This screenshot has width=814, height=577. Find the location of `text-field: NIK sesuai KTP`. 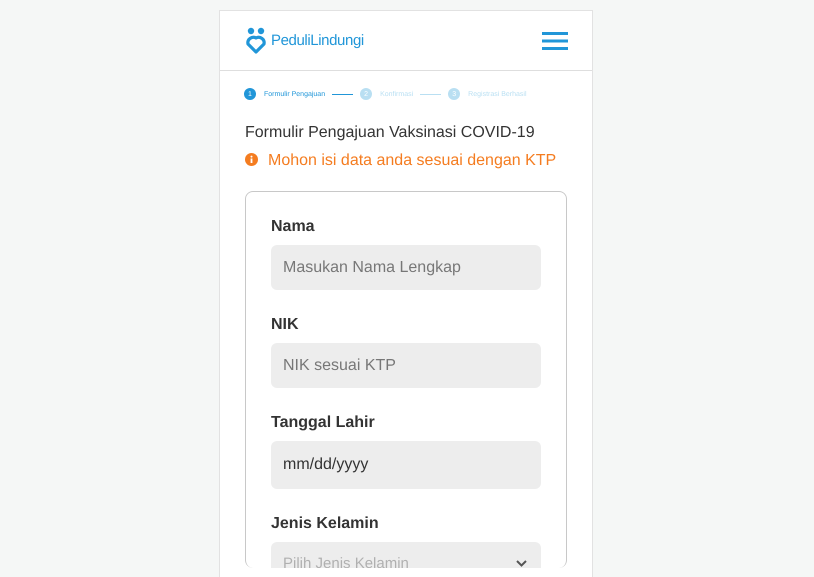

text-field: NIK sesuai KTP is located at coordinates (406, 365).